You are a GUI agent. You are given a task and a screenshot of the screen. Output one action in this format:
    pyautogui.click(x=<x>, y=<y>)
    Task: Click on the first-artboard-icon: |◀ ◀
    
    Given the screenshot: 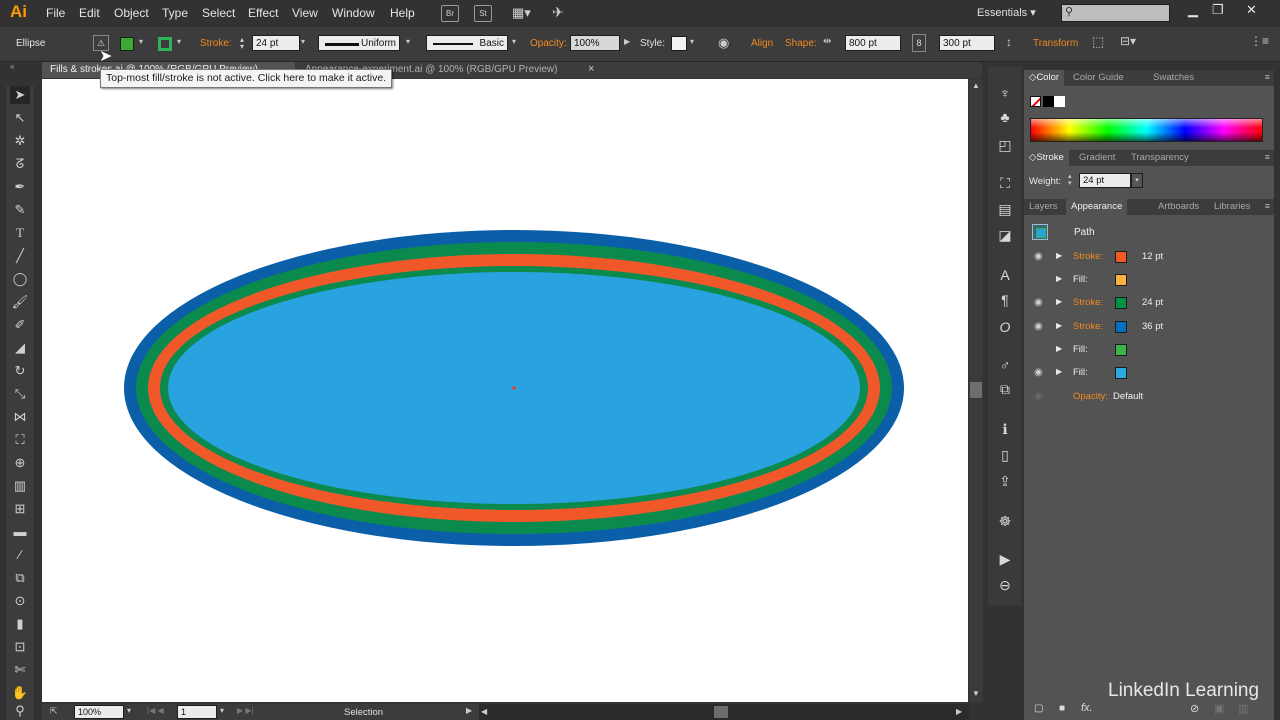 What is the action you would take?
    pyautogui.click(x=155, y=710)
    